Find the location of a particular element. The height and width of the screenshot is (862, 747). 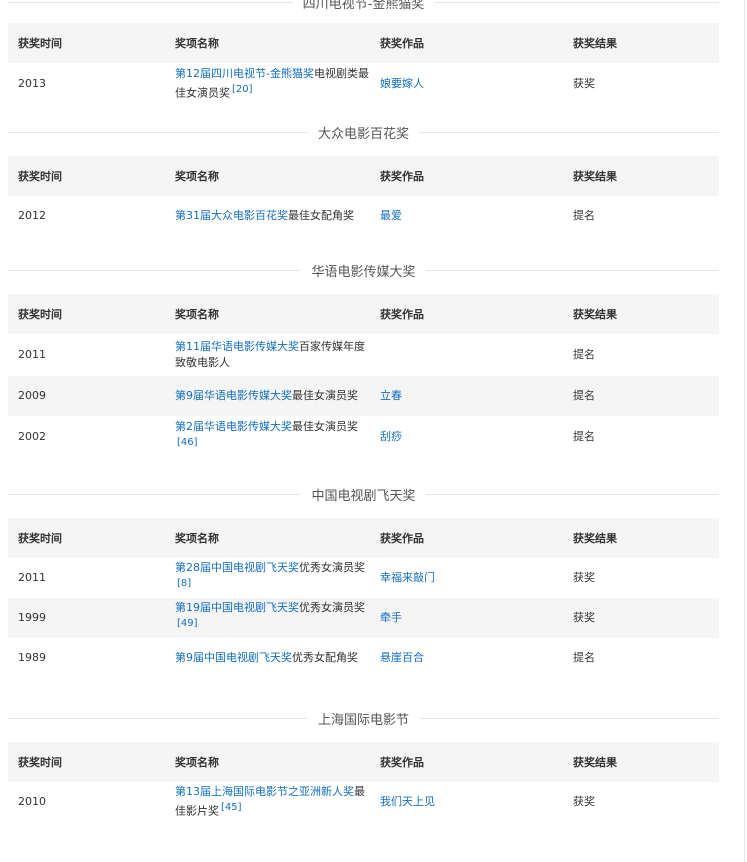

table-row: 1989 第9届中国电视剧飞天奖优秀女配角奖 悬崖百合 提名 is located at coordinates (363, 658).